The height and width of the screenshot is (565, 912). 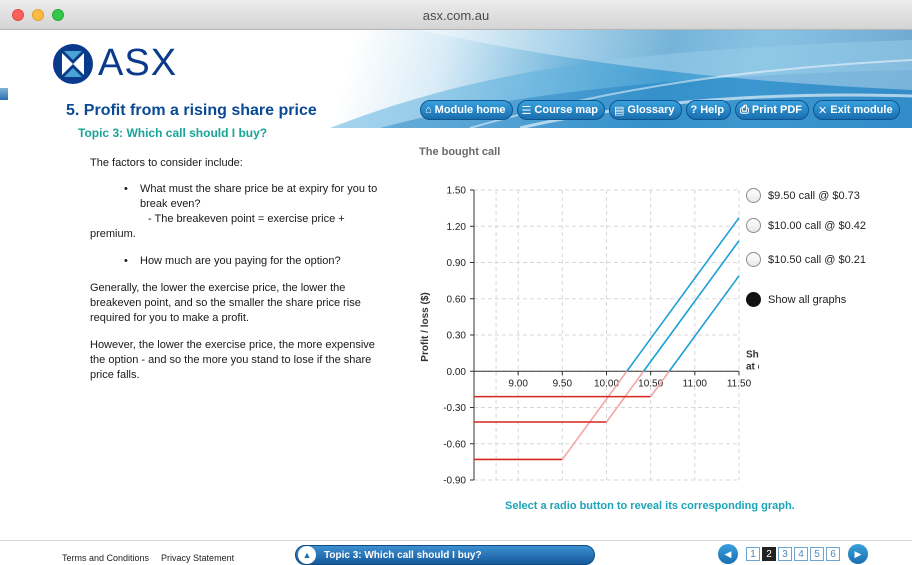 What do you see at coordinates (807, 299) in the screenshot?
I see `radio-label: Show all graphs` at bounding box center [807, 299].